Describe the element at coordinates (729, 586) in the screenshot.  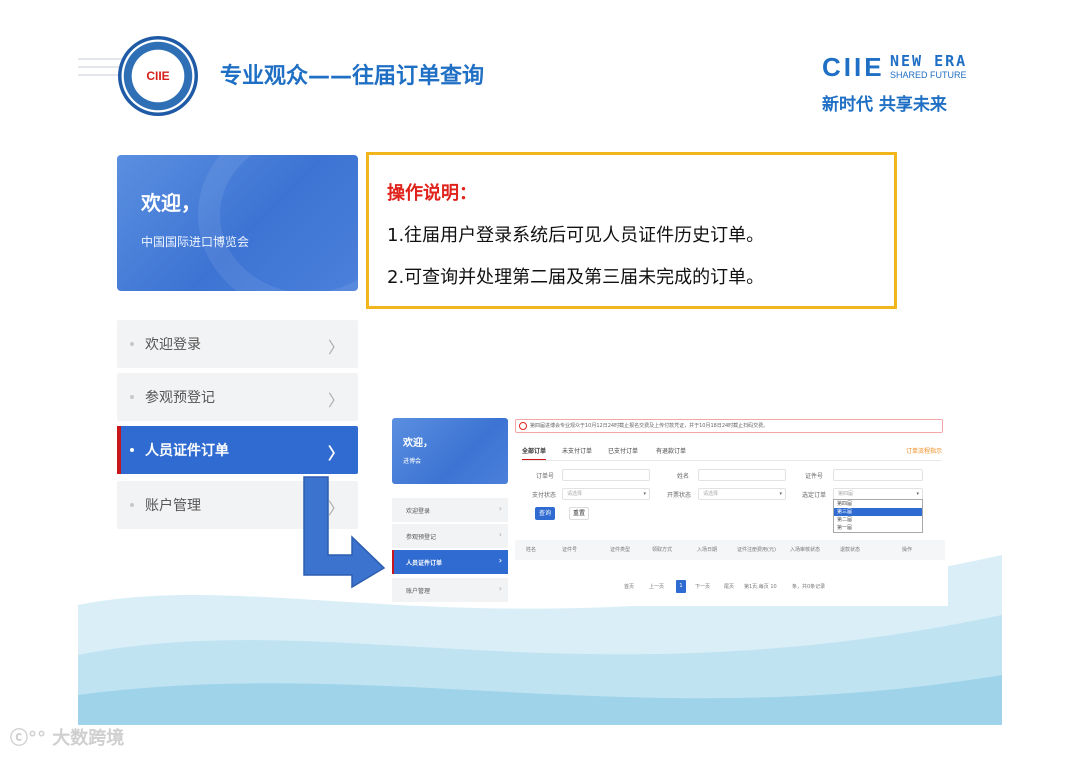
I see `mini-pager-last: 尾页` at that location.